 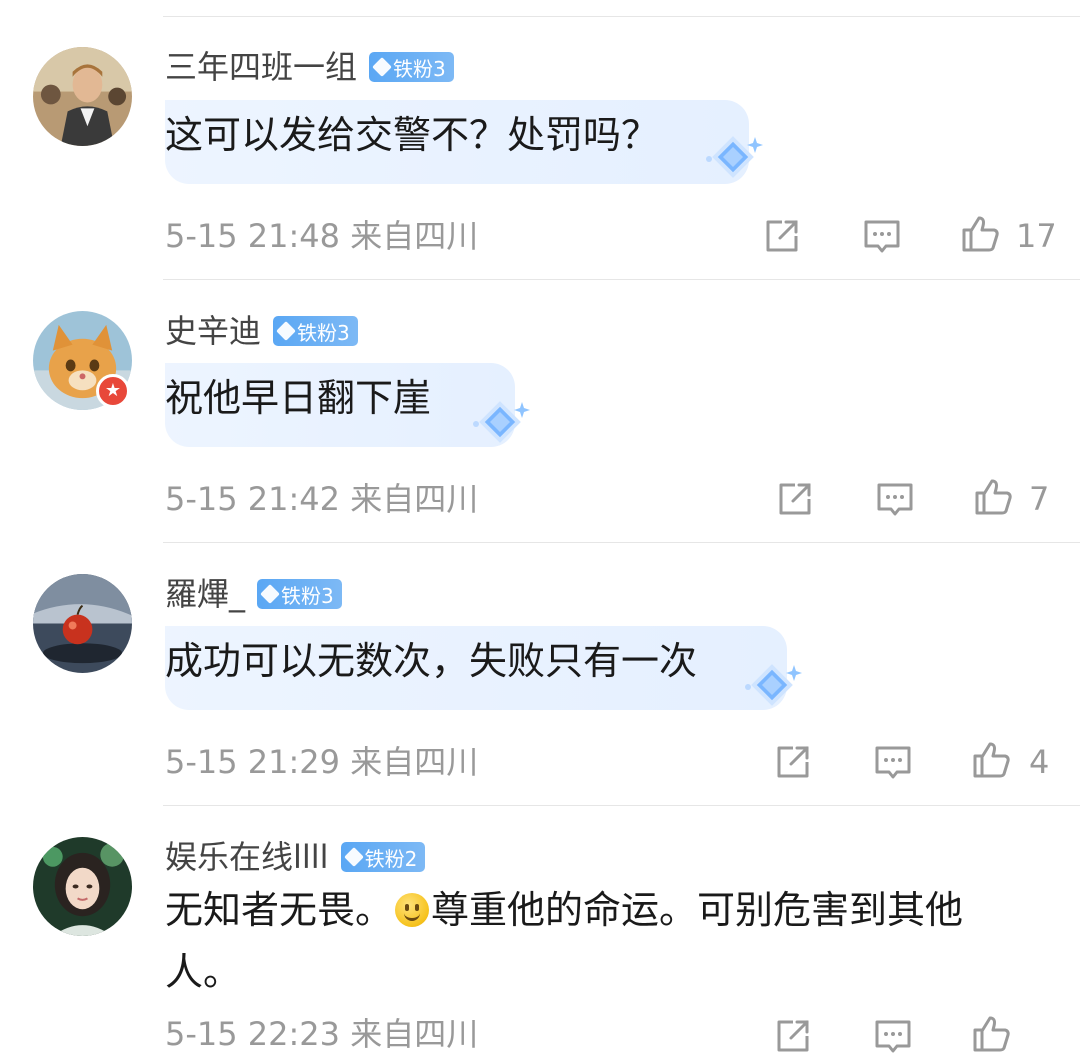 I want to click on username: 羅熚_, so click(x=205, y=594).